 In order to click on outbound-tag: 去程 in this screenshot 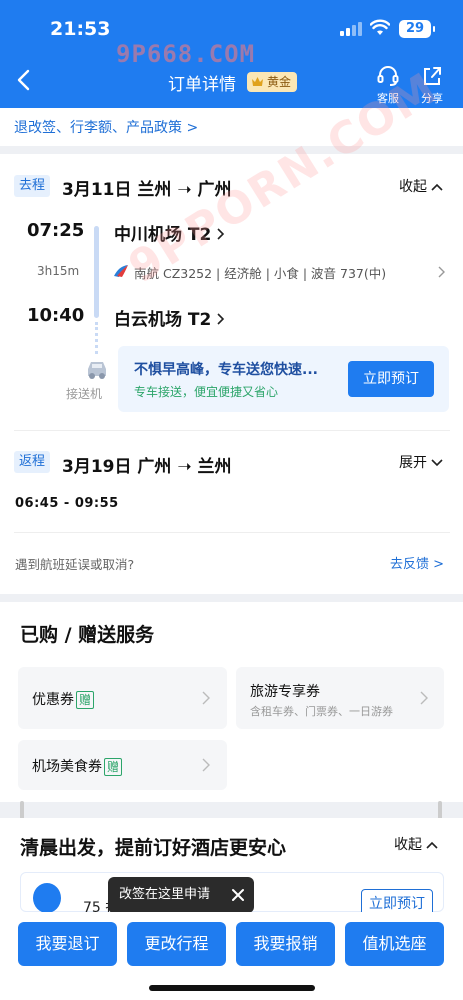, I will do `click(32, 186)`.